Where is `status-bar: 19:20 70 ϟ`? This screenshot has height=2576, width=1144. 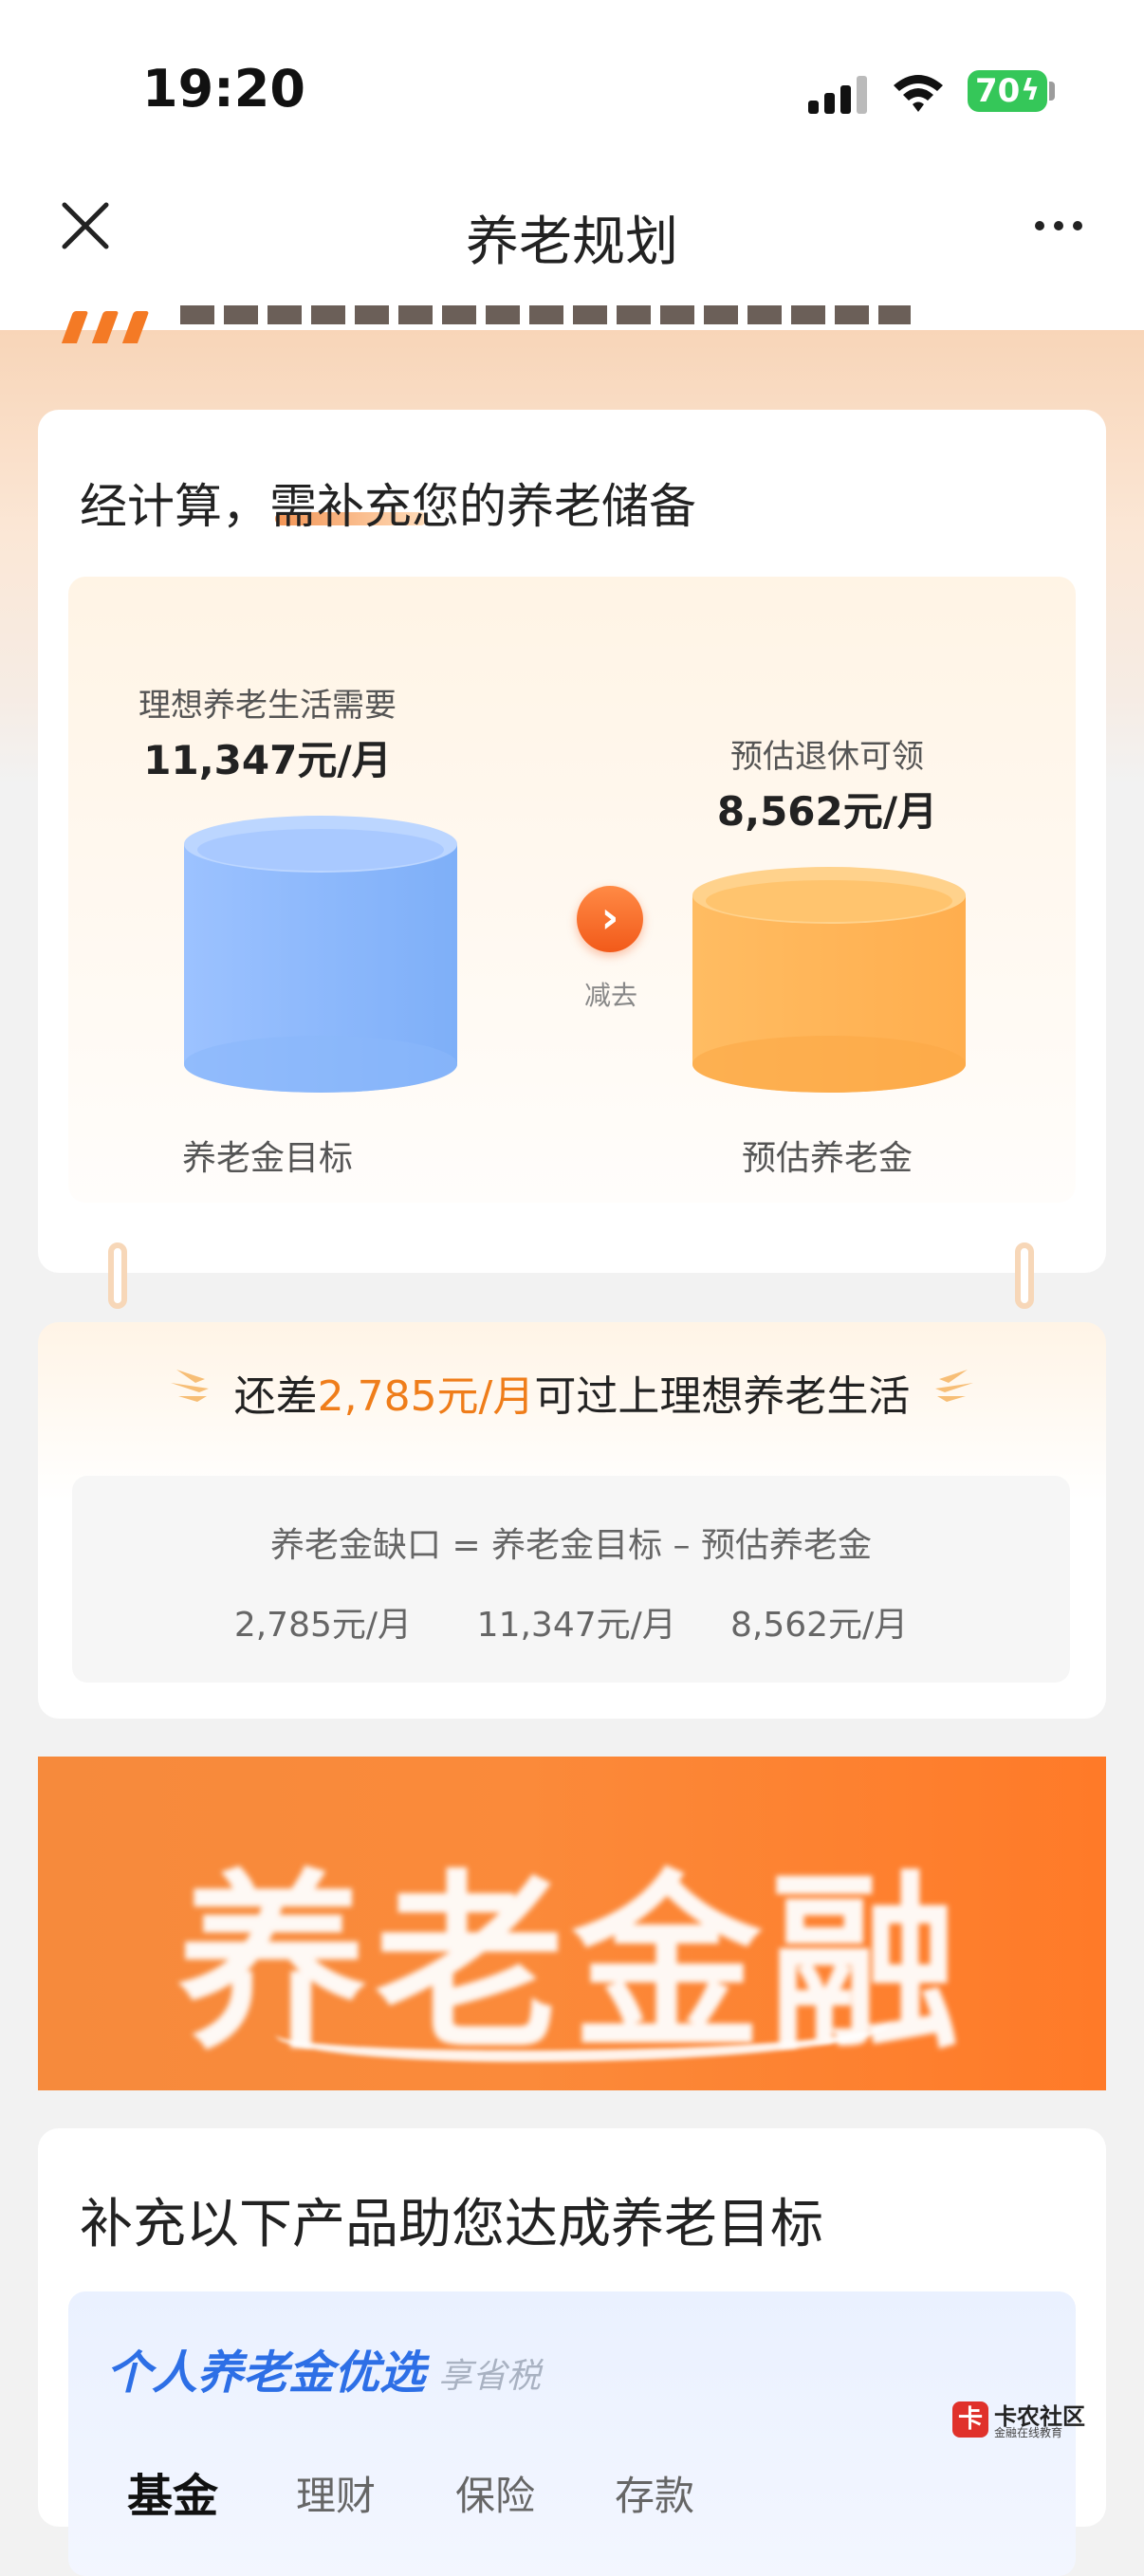
status-bar: 19:20 70 ϟ is located at coordinates (572, 90).